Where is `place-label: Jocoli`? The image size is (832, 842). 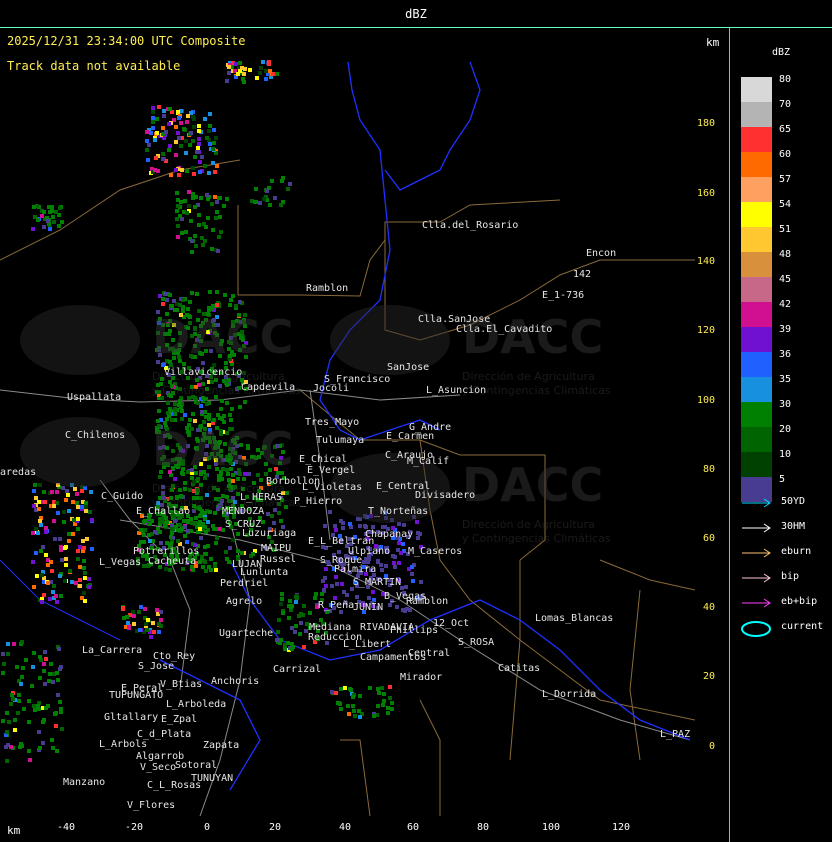
place-label: Jocoli is located at coordinates (331, 388).